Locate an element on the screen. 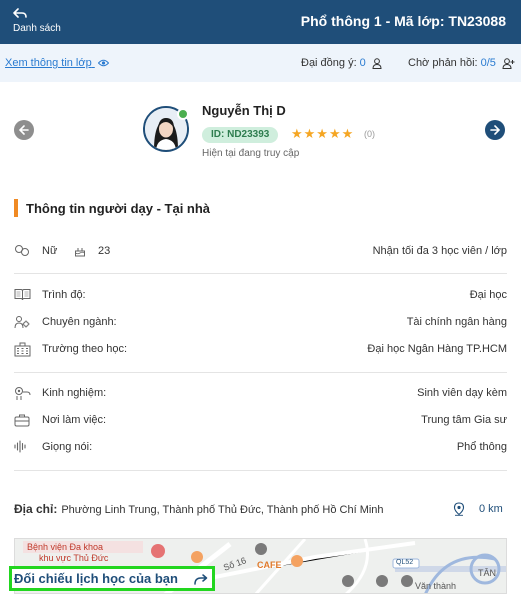  briefcase-icon is located at coordinates (22, 420).